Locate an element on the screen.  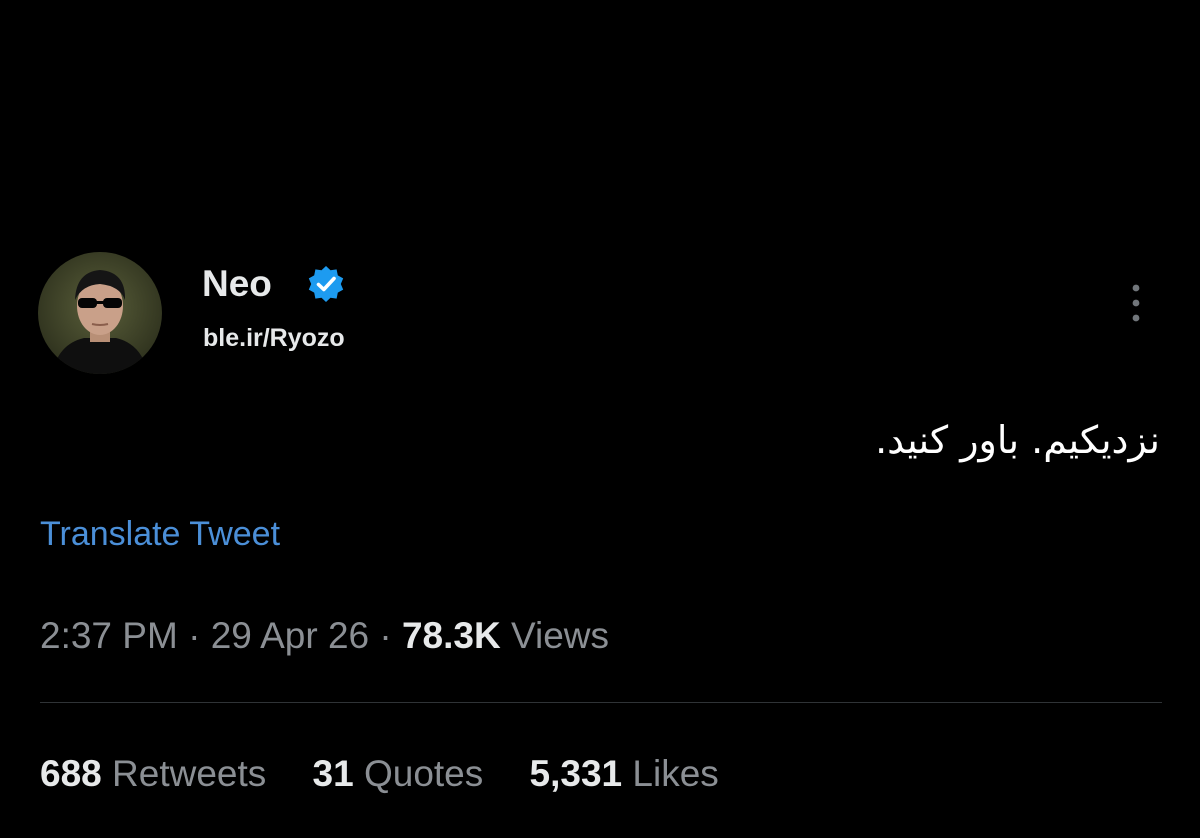
views-label: Views is located at coordinates (560, 635).